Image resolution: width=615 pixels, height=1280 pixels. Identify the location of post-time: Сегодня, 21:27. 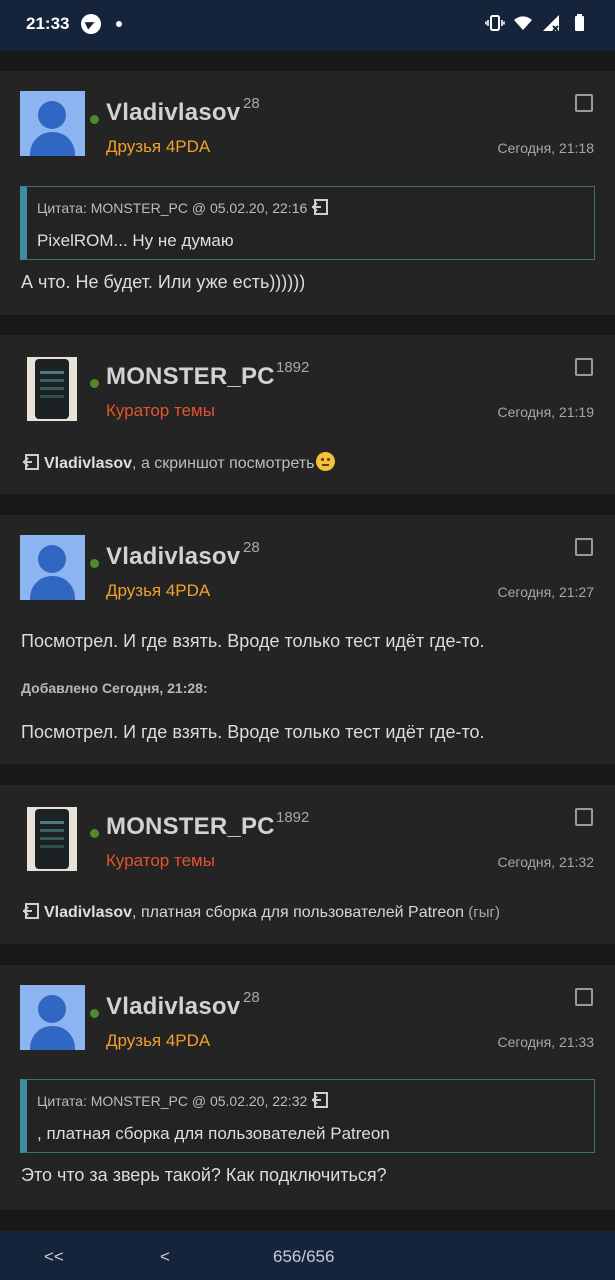
(545, 592).